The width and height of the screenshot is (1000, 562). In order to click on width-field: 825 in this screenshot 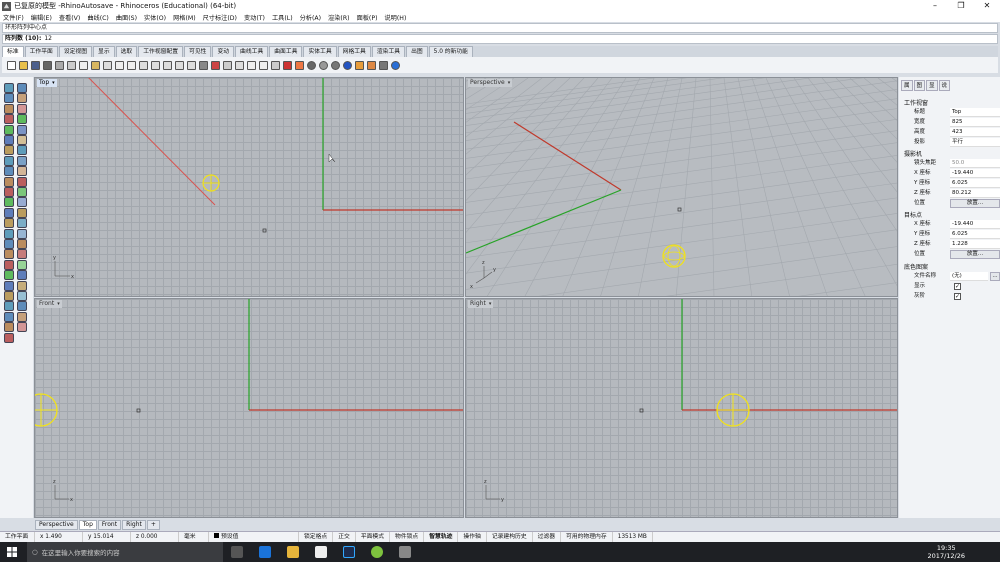, I will do `click(975, 122)`.